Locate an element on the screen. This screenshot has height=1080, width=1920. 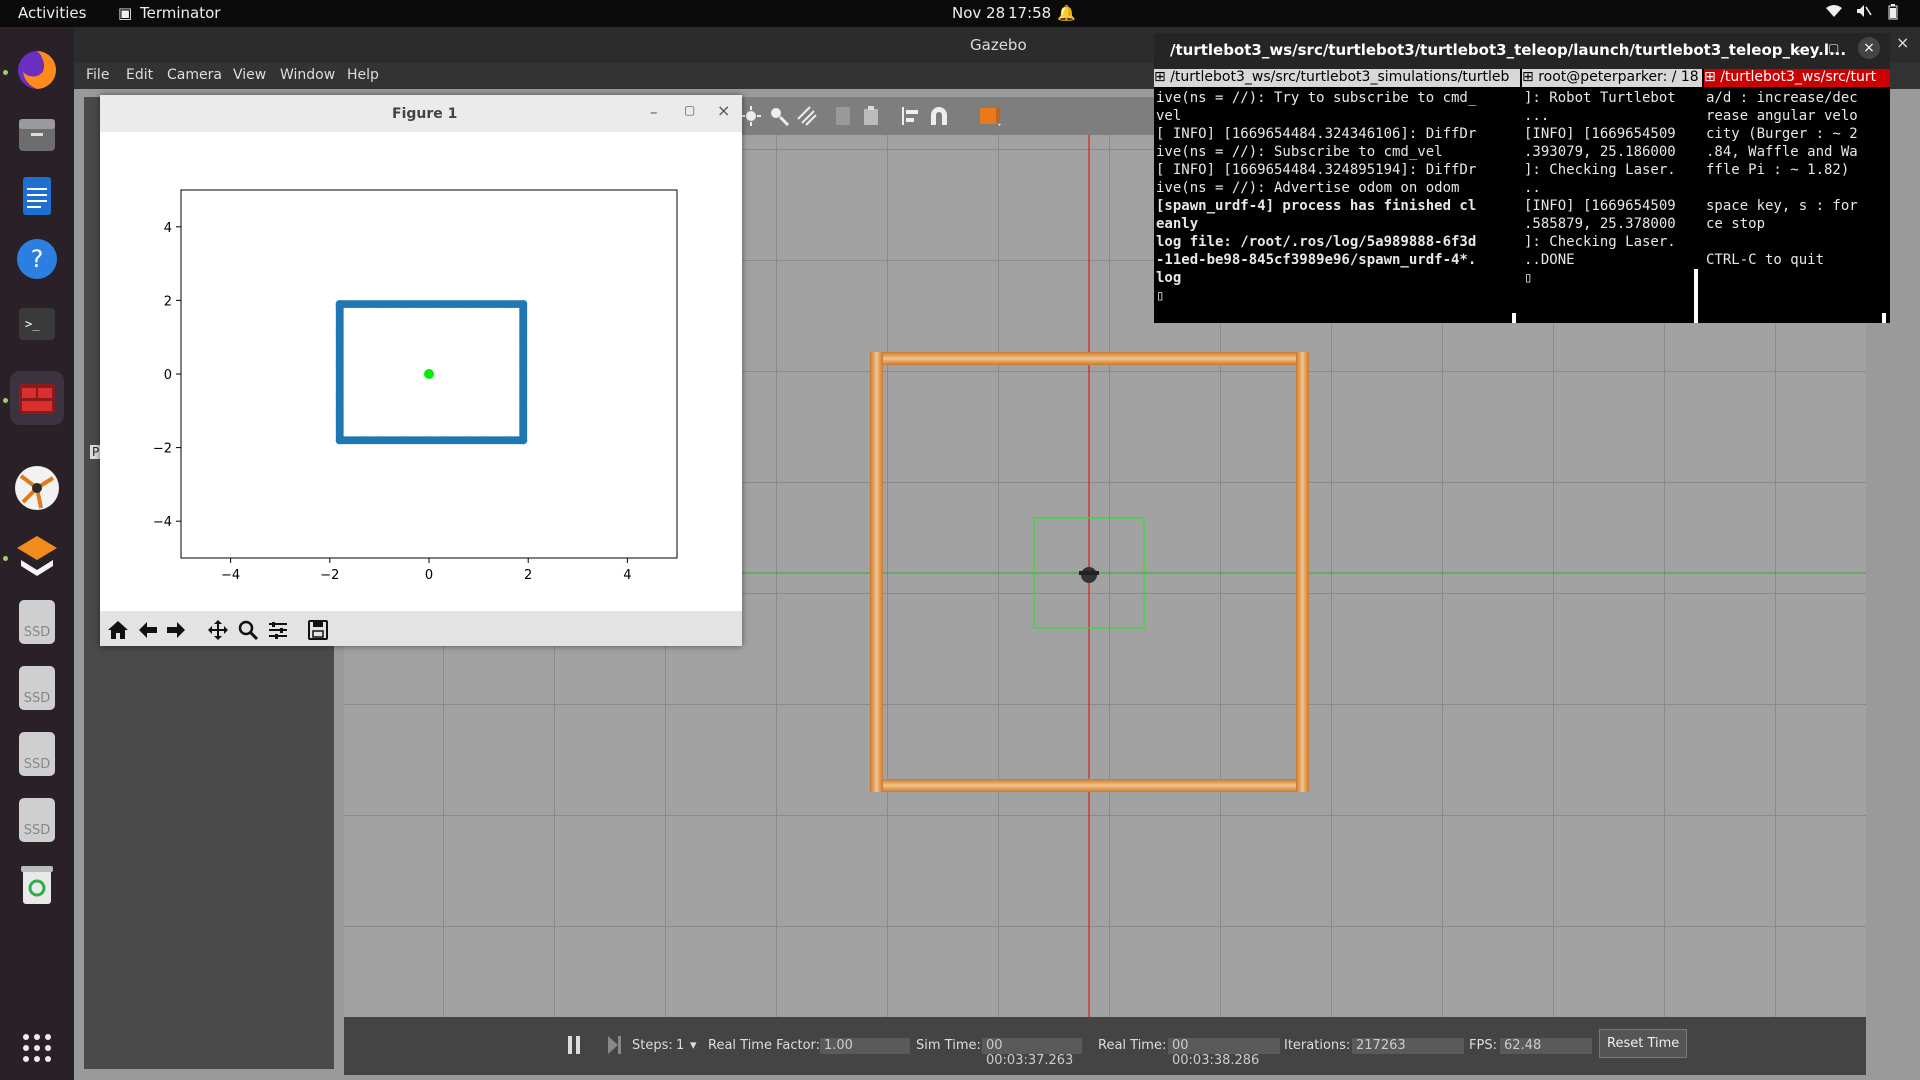
change-view-icon is located at coordinates (991, 118).